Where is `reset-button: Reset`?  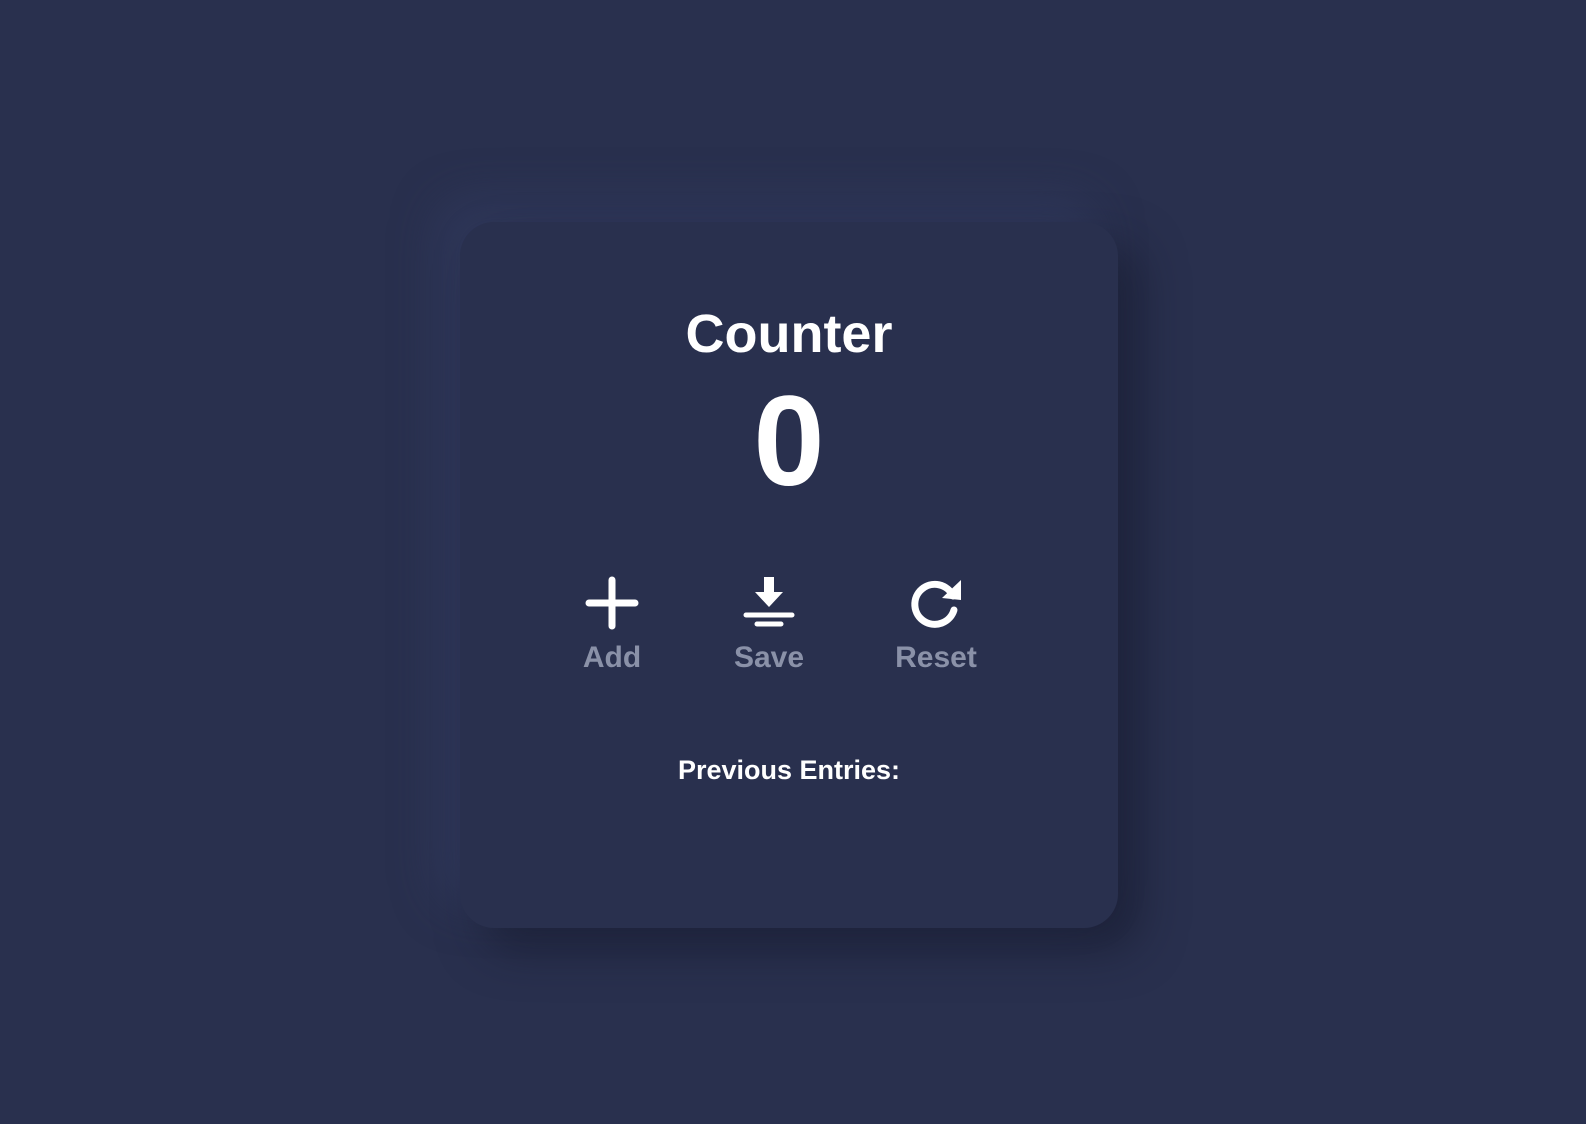 reset-button: Reset is located at coordinates (936, 631).